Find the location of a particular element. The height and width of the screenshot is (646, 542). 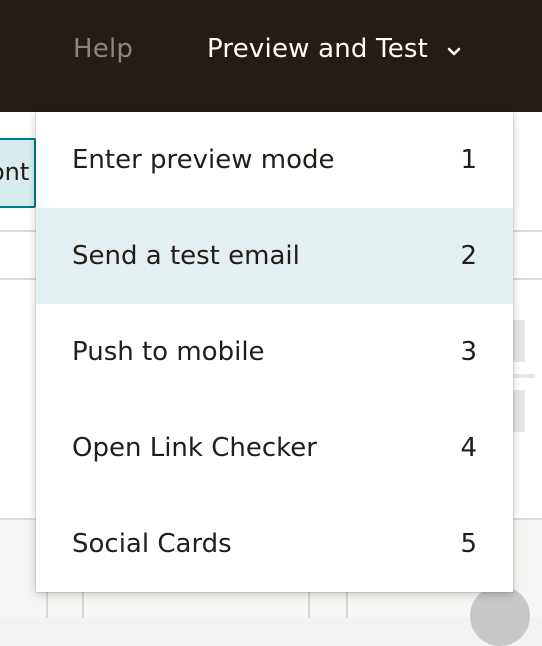

menu-item-shortcut: 5 is located at coordinates (468, 544).